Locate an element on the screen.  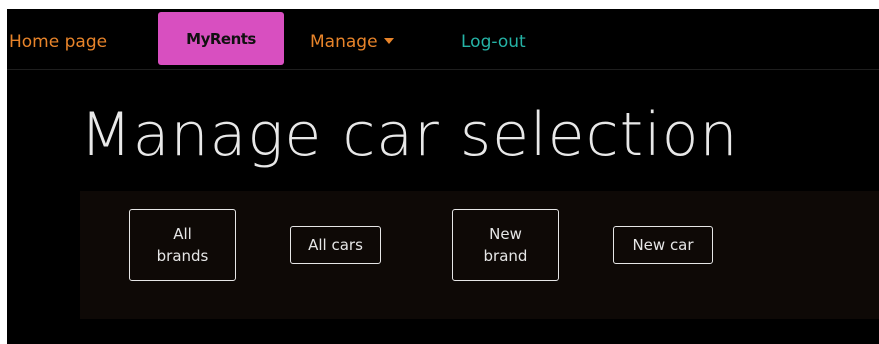
nav-myrents: MyRents is located at coordinates (221, 38).